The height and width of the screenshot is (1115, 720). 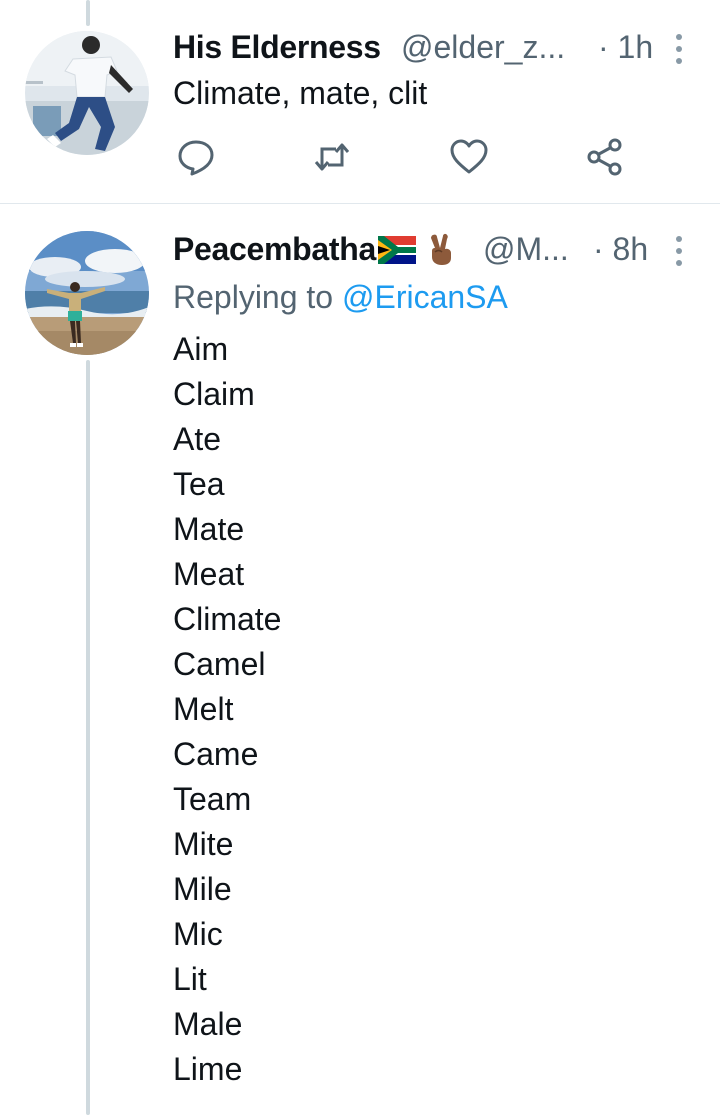 I want to click on text-line: Aim, so click(x=201, y=349).